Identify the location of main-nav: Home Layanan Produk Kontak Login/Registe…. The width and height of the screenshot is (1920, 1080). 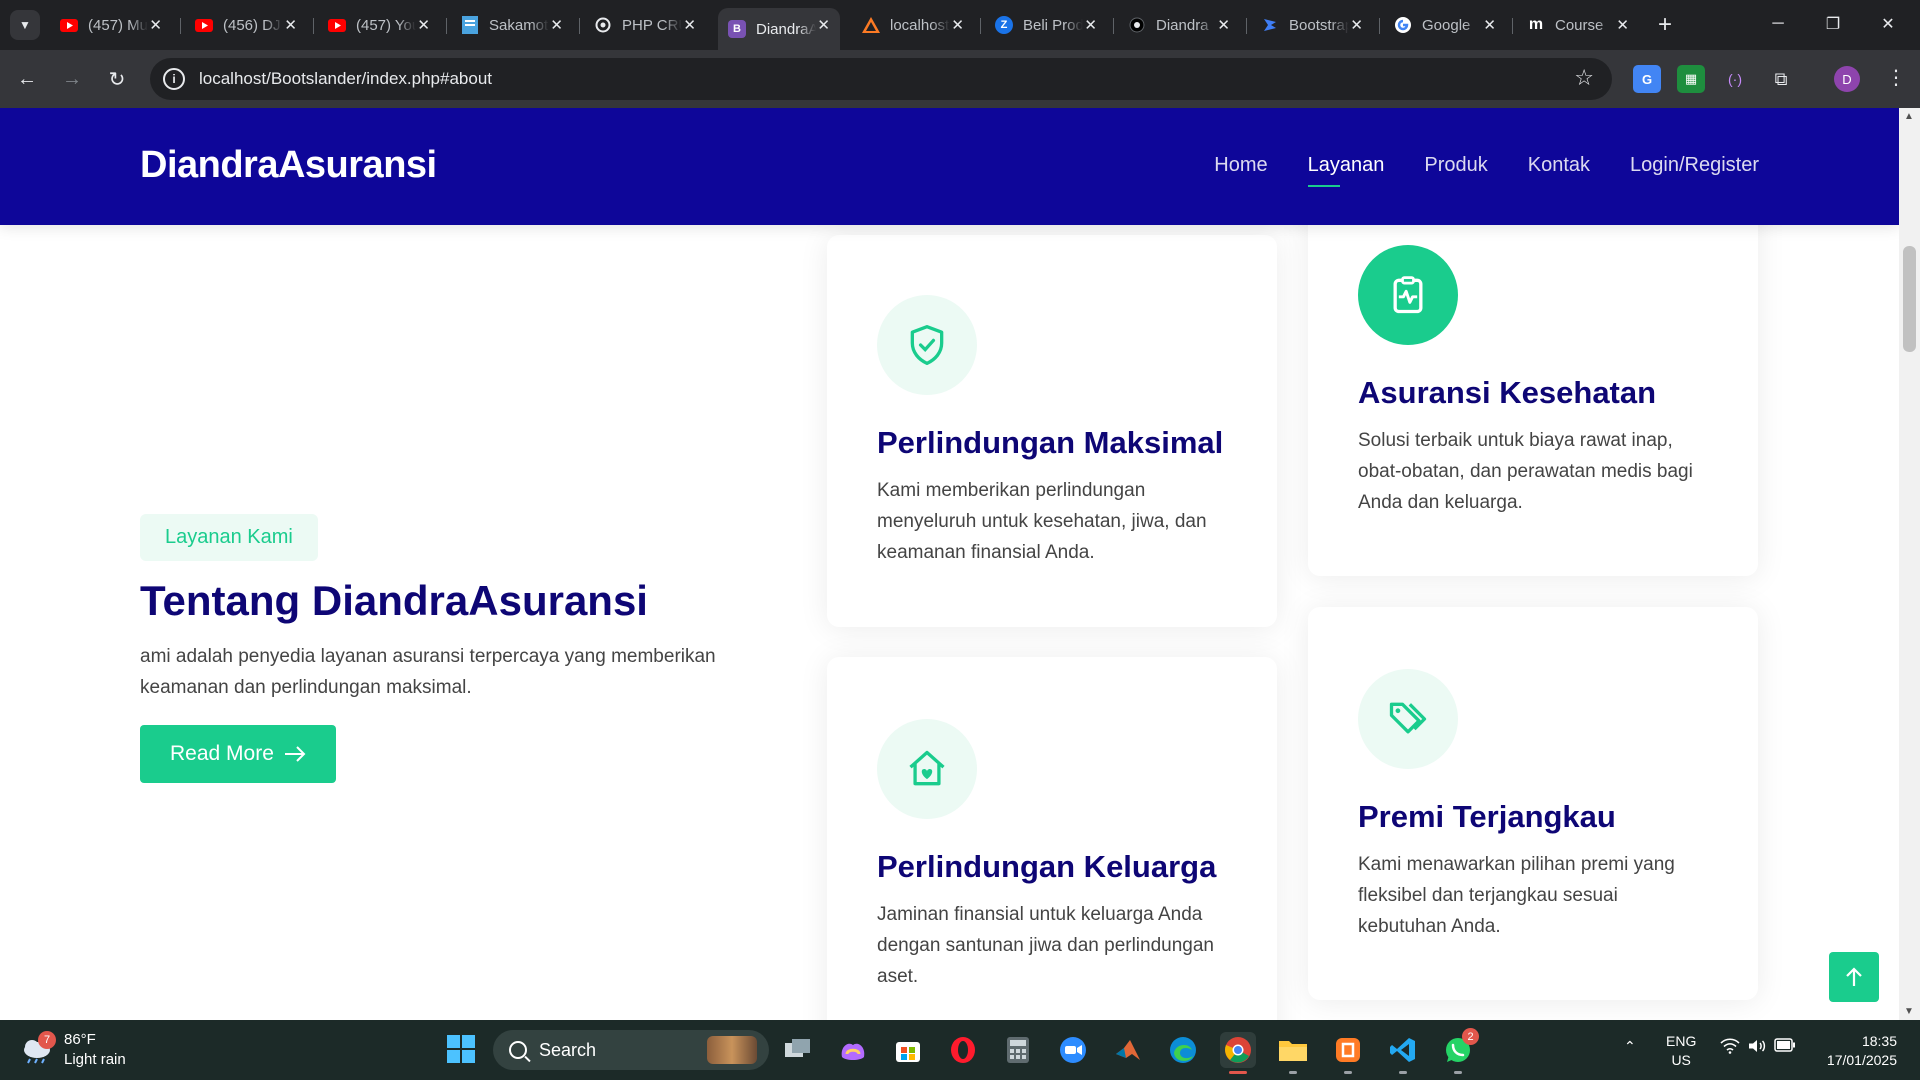
(1486, 170).